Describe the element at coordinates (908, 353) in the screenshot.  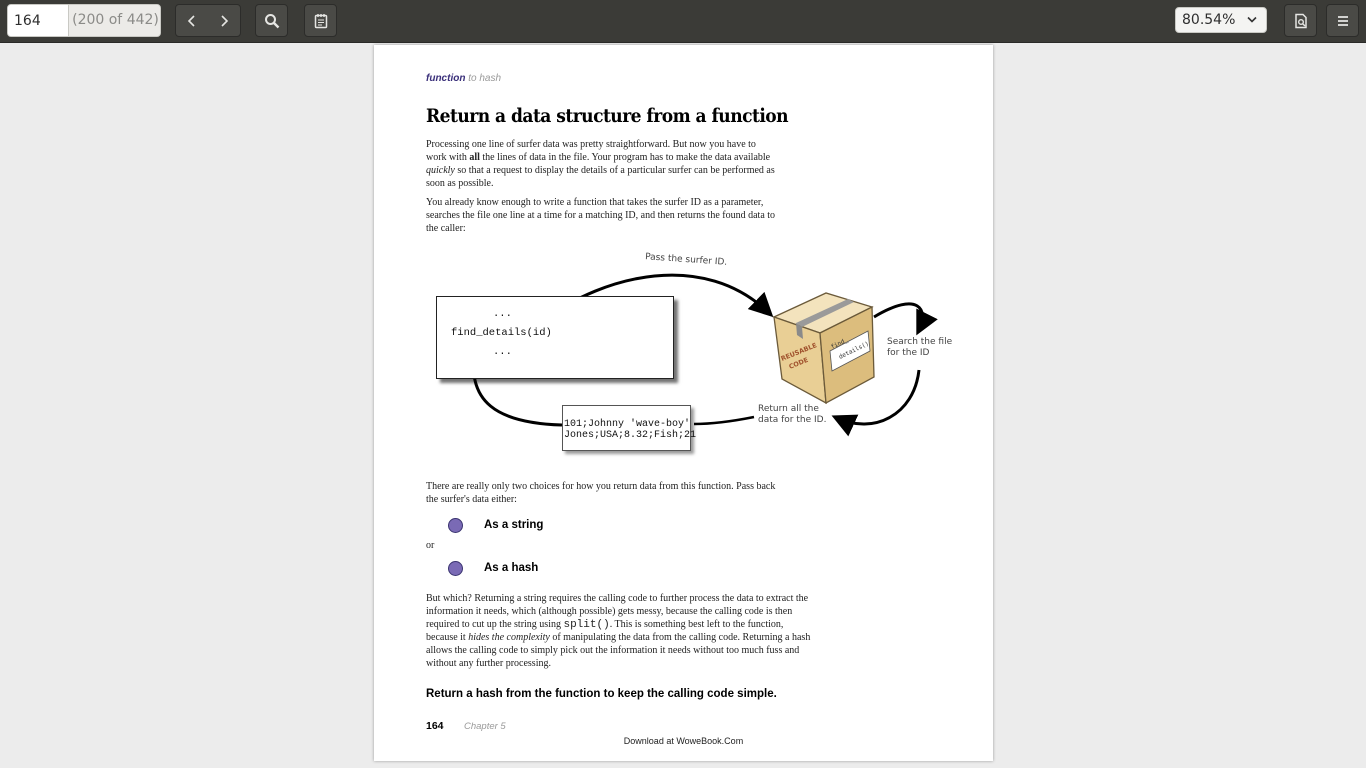
I see `search-label-line-2: for the ID` at that location.